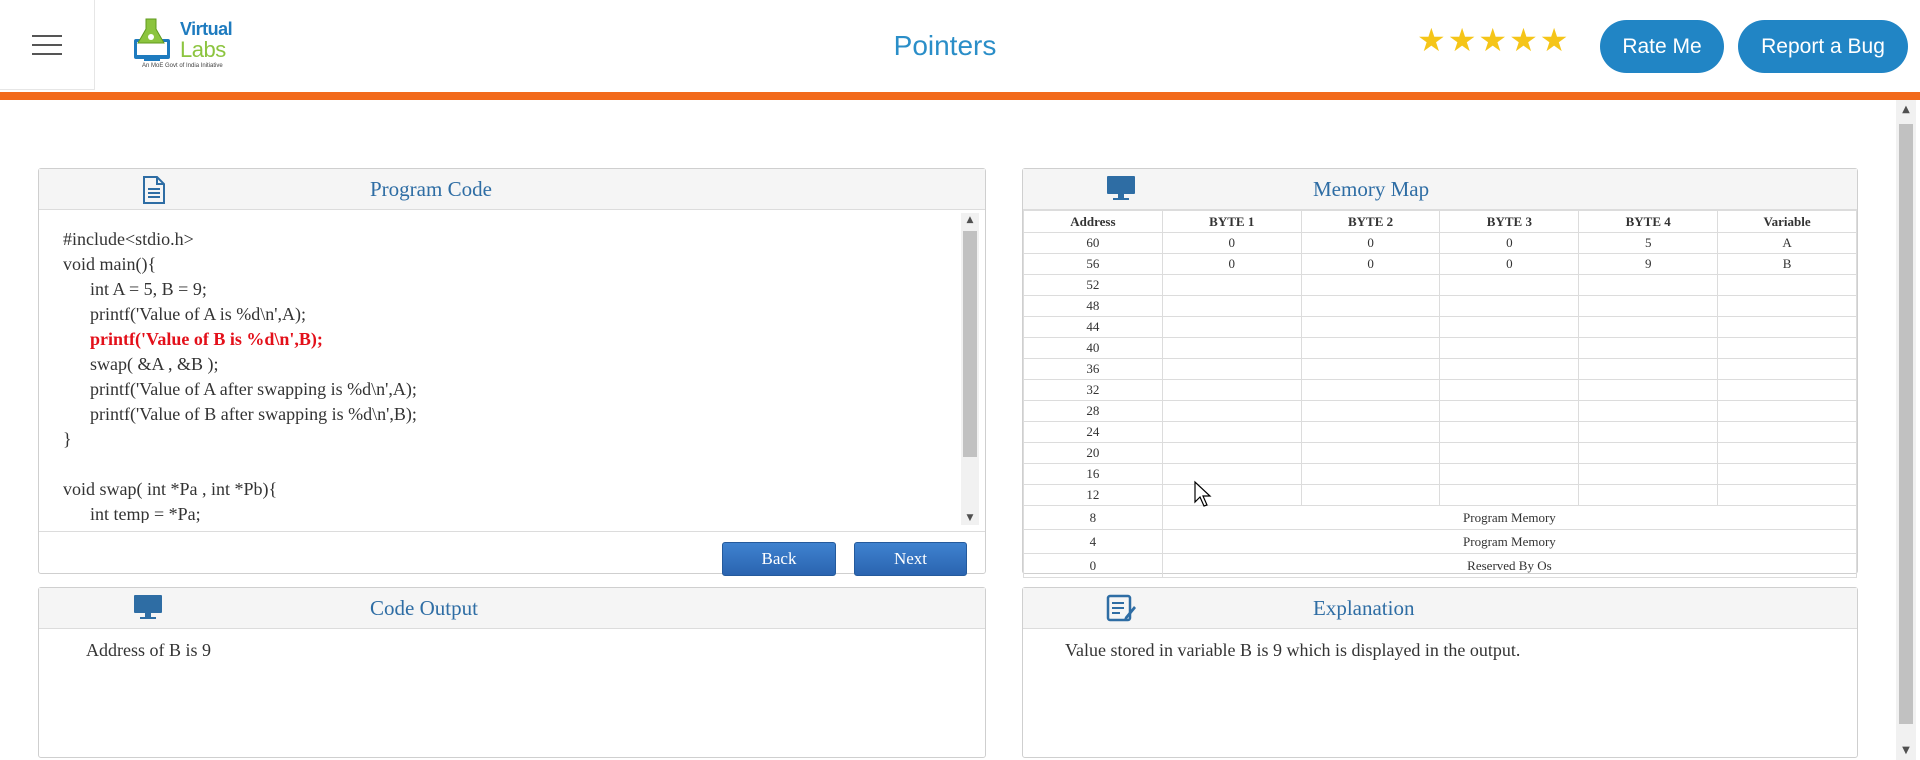 Image resolution: width=1920 pixels, height=760 pixels. What do you see at coordinates (1440, 608) in the screenshot?
I see `panel-header: Explanation` at bounding box center [1440, 608].